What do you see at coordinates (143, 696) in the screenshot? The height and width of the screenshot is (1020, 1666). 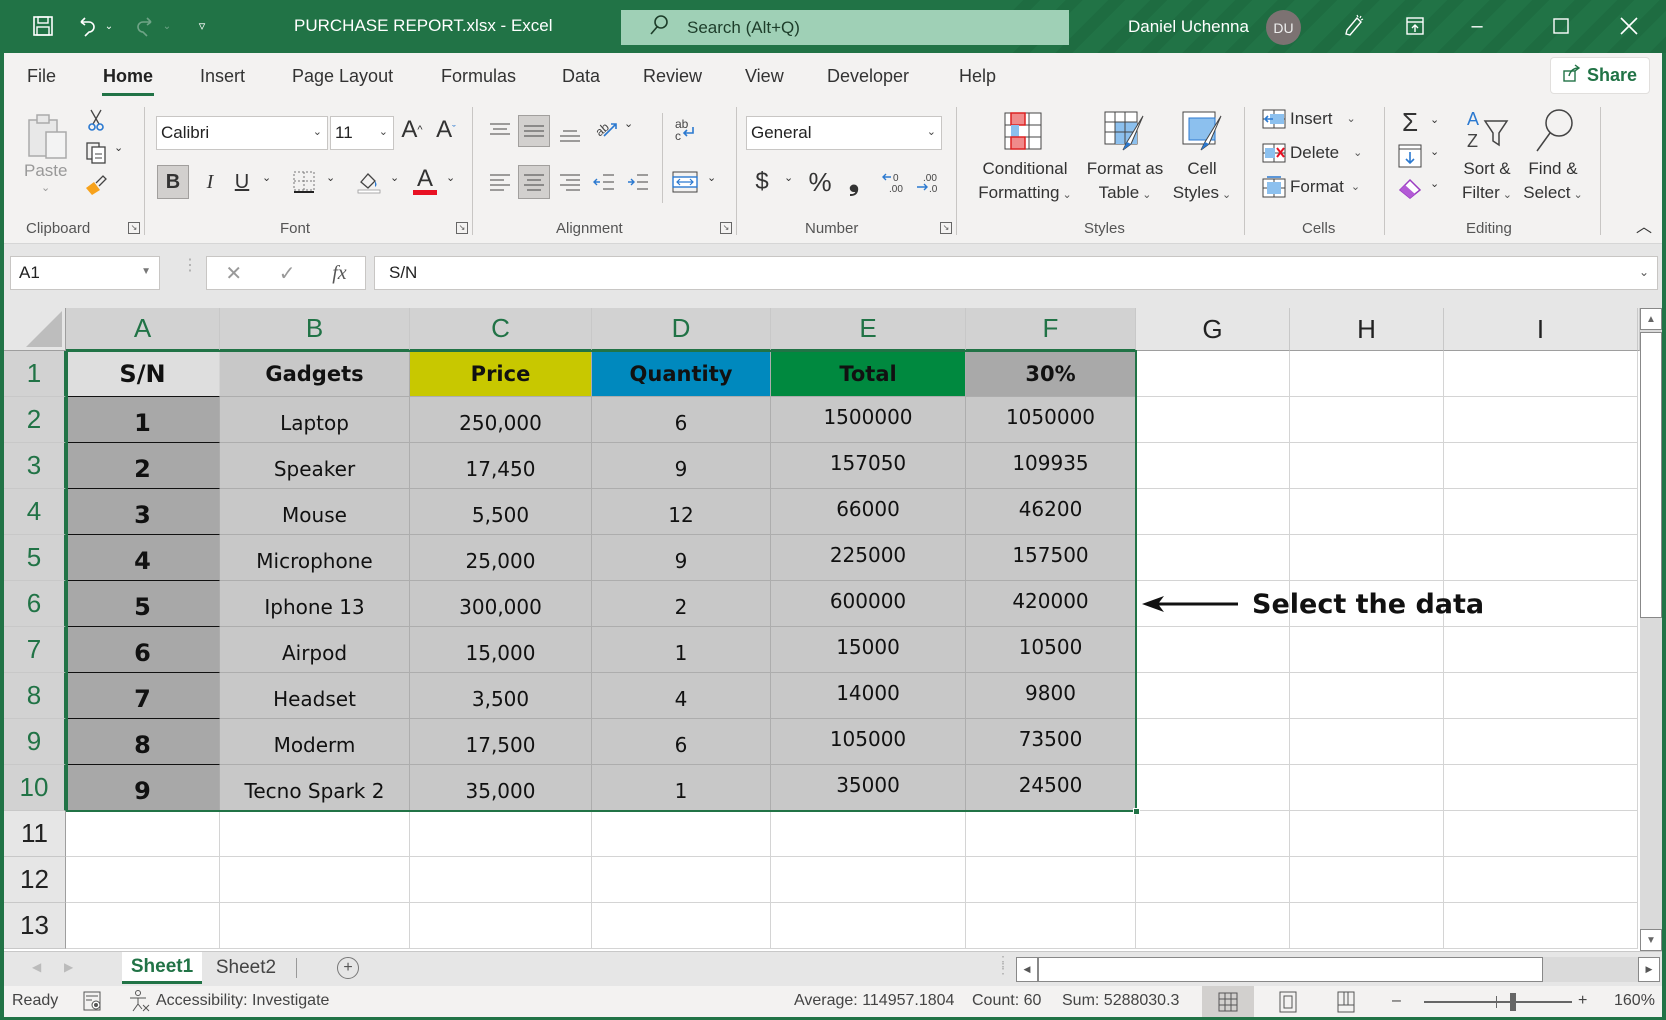 I see `cell-a8: 7` at bounding box center [143, 696].